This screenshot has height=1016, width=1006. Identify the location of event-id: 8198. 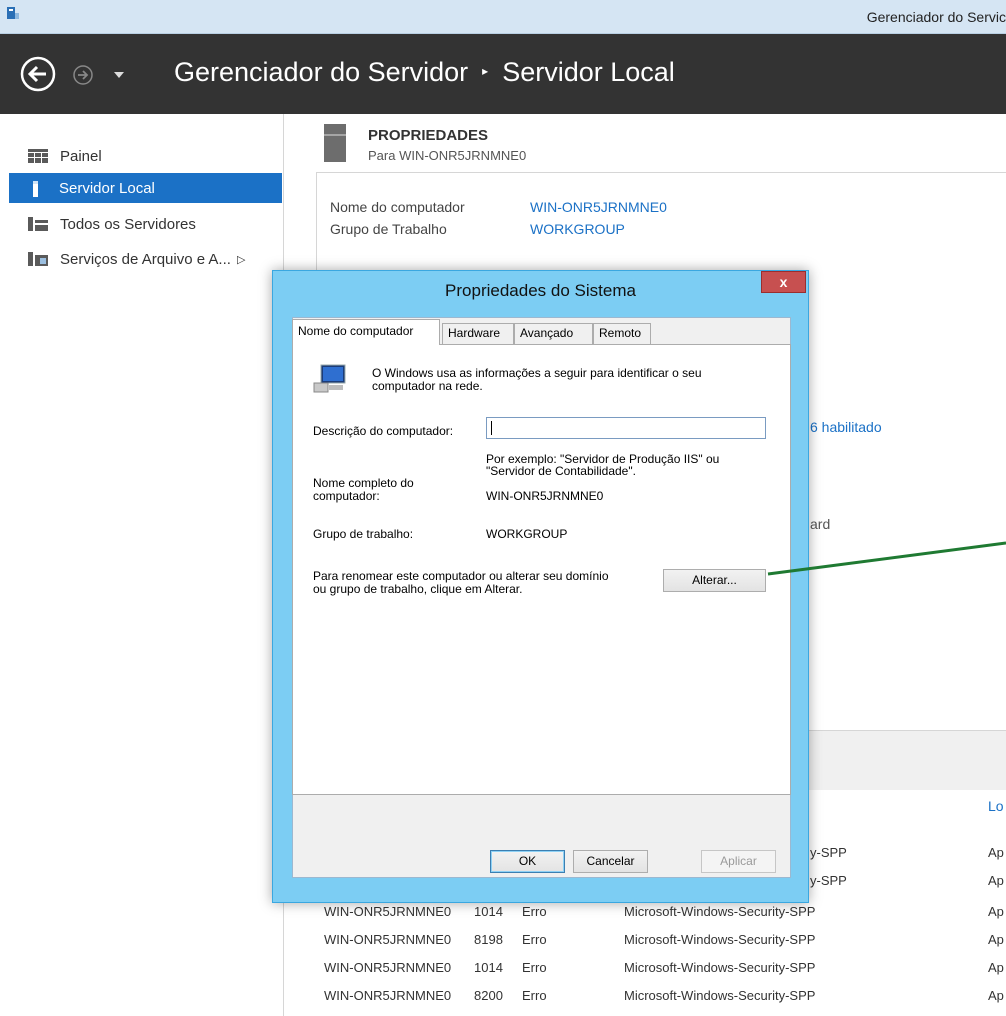
(488, 939).